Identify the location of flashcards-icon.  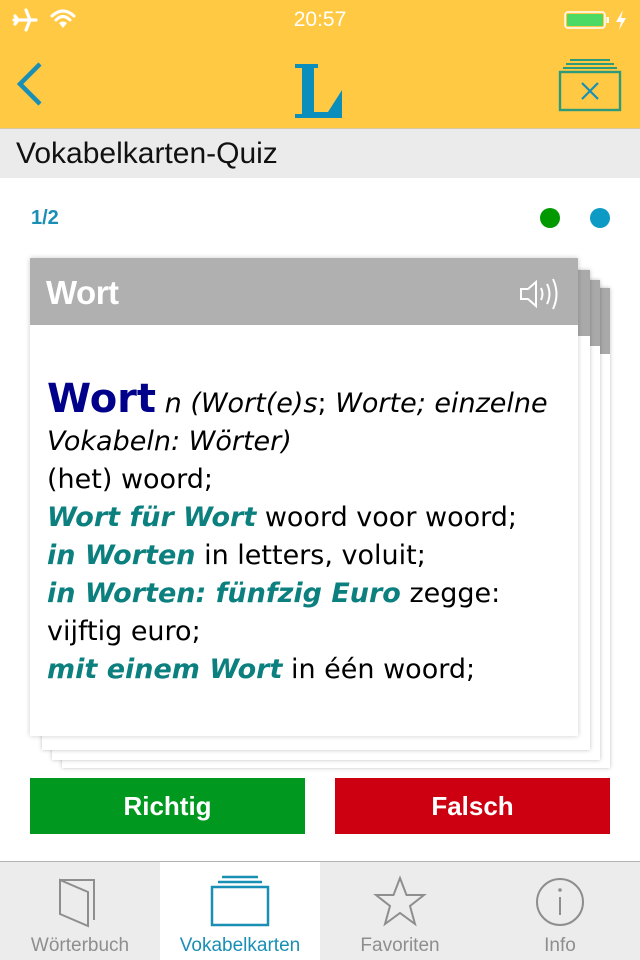
(240, 901).